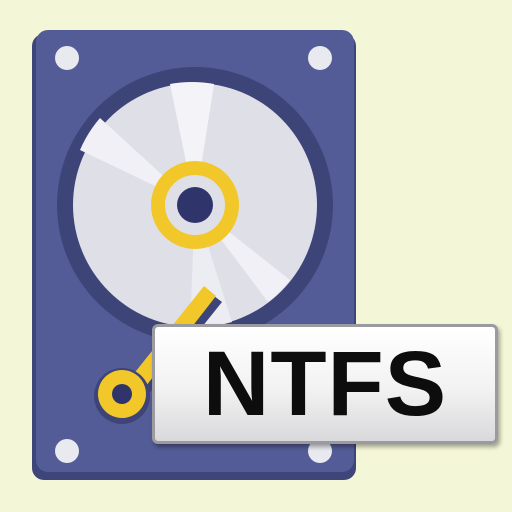  What do you see at coordinates (195, 205) in the screenshot?
I see `spindle-center` at bounding box center [195, 205].